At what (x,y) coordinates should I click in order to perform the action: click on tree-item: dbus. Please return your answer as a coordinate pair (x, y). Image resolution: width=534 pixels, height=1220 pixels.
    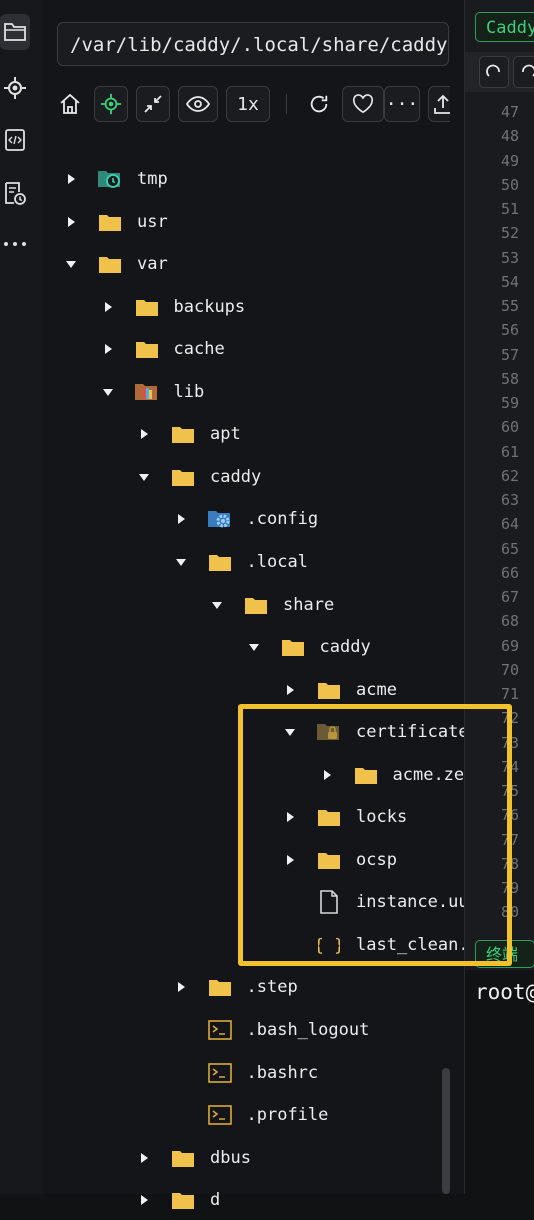
    Looking at the image, I should click on (193, 1158).